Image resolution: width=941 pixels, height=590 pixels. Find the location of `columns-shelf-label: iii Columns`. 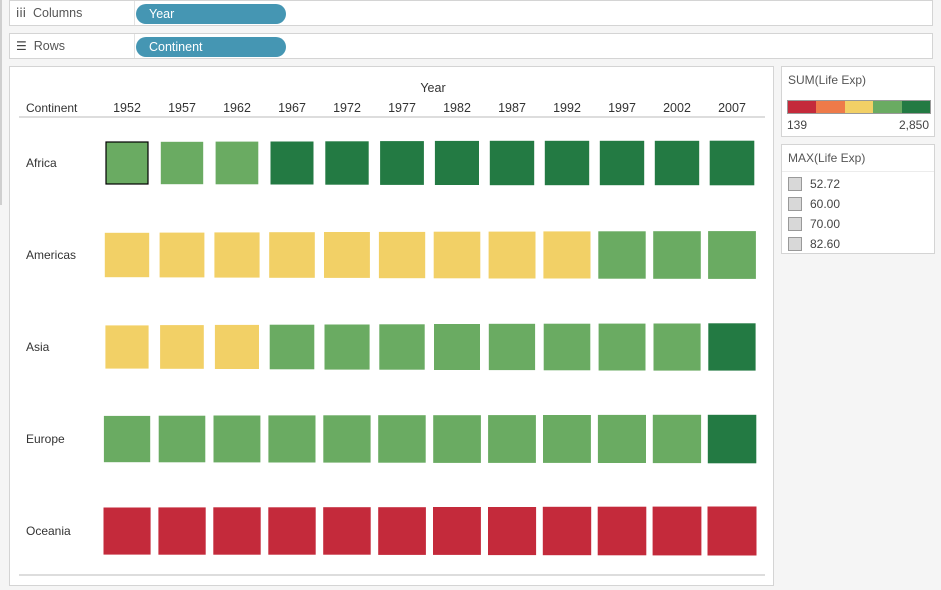

columns-shelf-label: iii Columns is located at coordinates (49, 13).